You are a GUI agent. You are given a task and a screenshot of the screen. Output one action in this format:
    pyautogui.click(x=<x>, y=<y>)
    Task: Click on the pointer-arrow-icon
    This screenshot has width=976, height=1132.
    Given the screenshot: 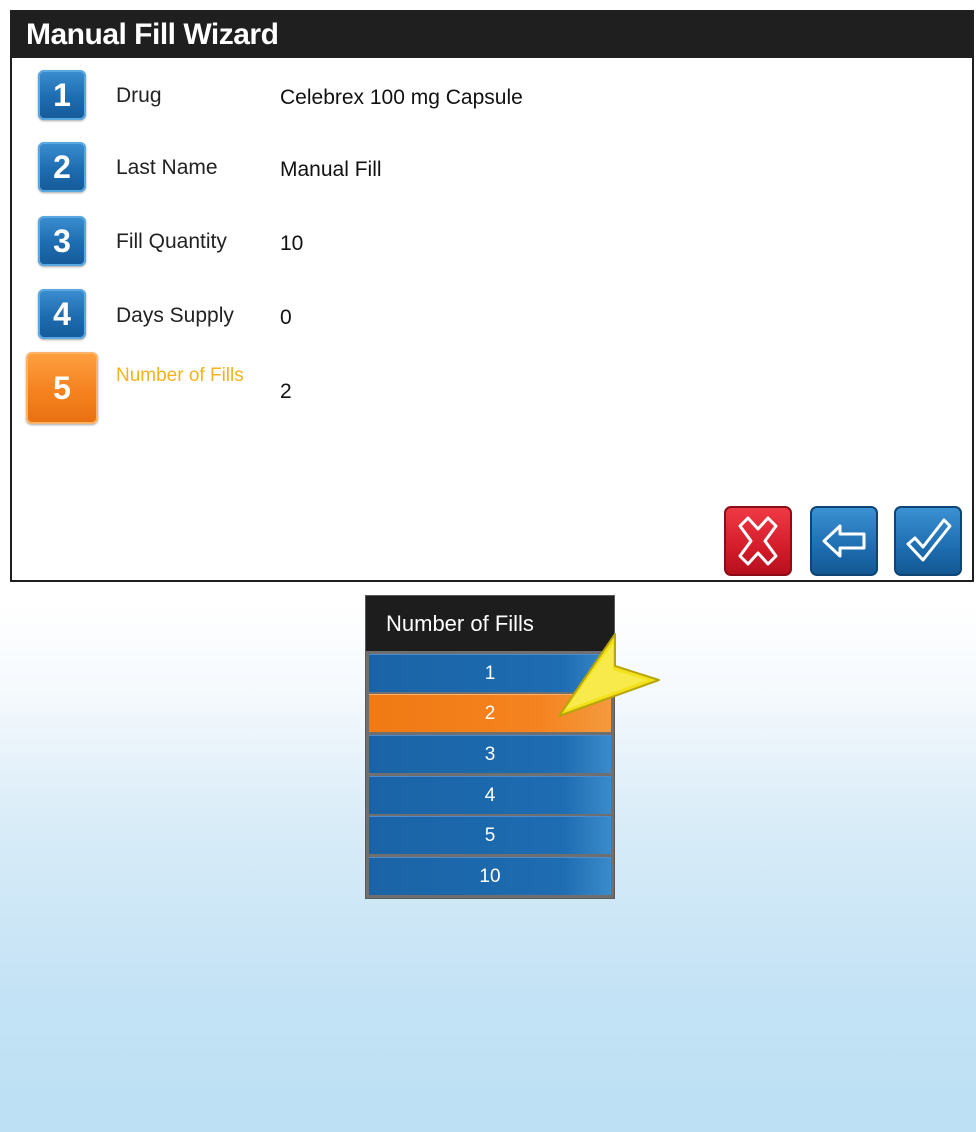 What is the action you would take?
    pyautogui.click(x=609, y=675)
    